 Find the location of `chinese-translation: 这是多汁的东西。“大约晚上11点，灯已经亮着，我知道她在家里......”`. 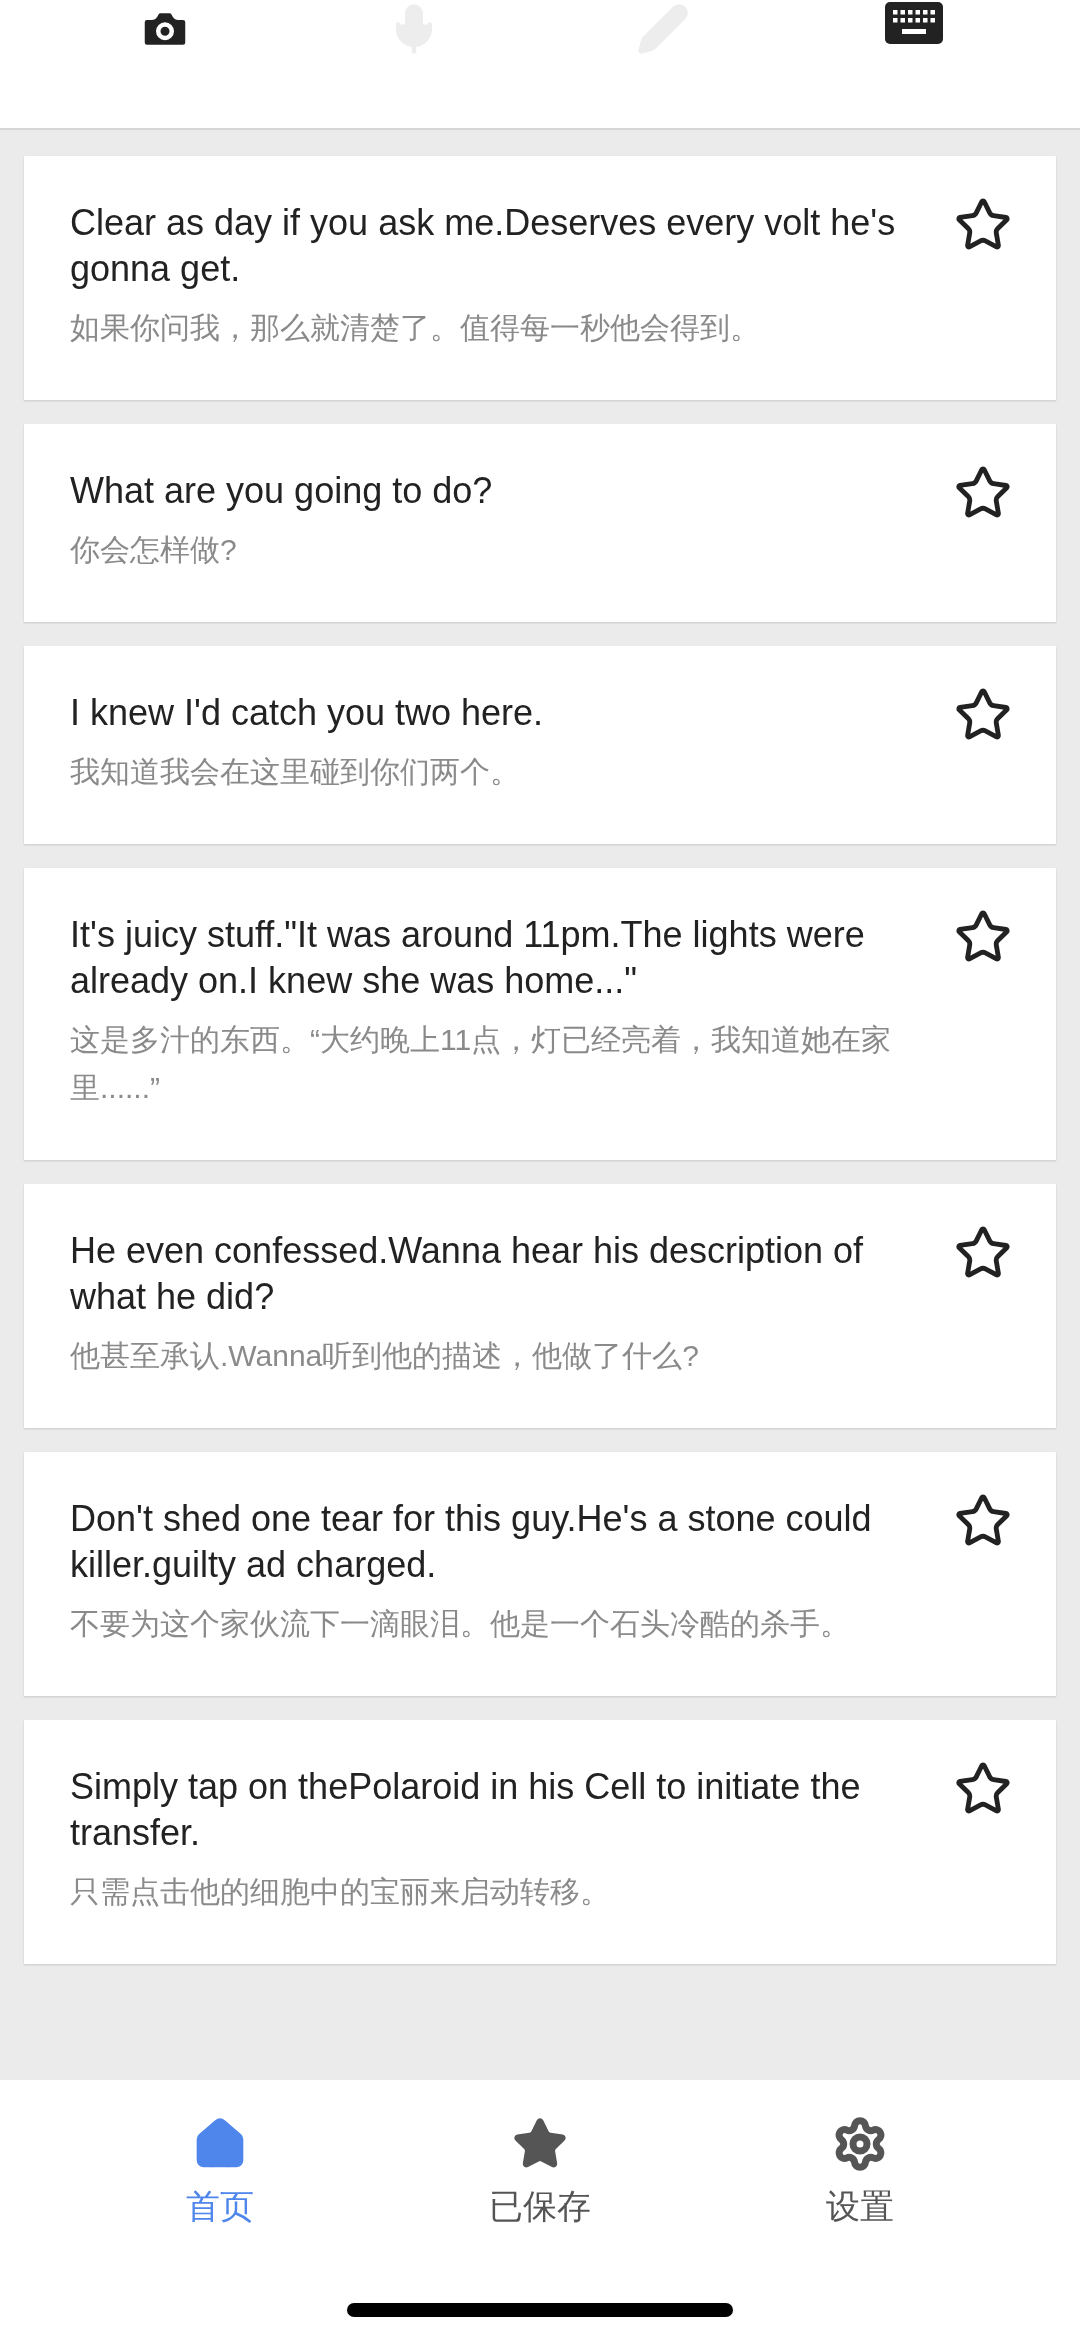

chinese-translation: 这是多汁的东西。“大约晚上11点，灯已经亮着，我知道她在家里......” is located at coordinates (481, 1064).